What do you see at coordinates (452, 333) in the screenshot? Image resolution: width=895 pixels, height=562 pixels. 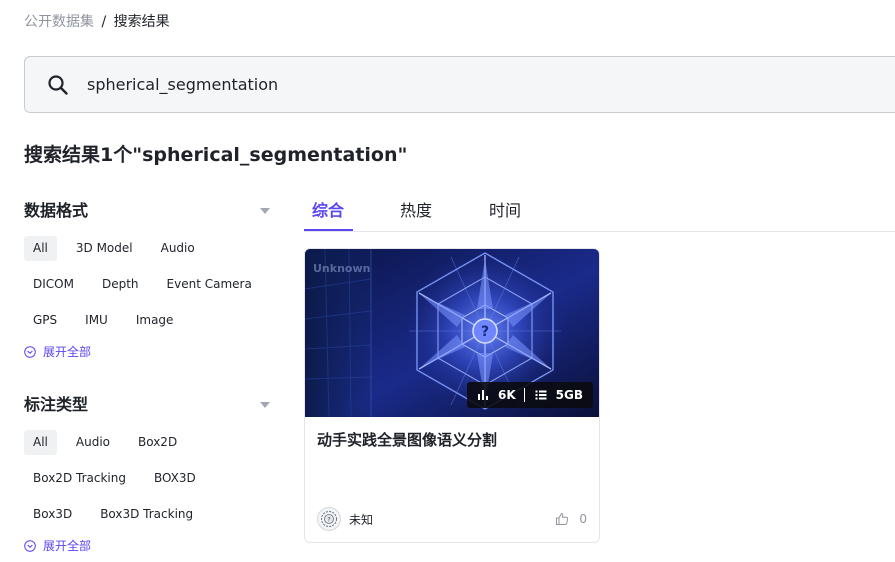 I see `dataset-cover-image: ? Unknown 6K 5GB` at bounding box center [452, 333].